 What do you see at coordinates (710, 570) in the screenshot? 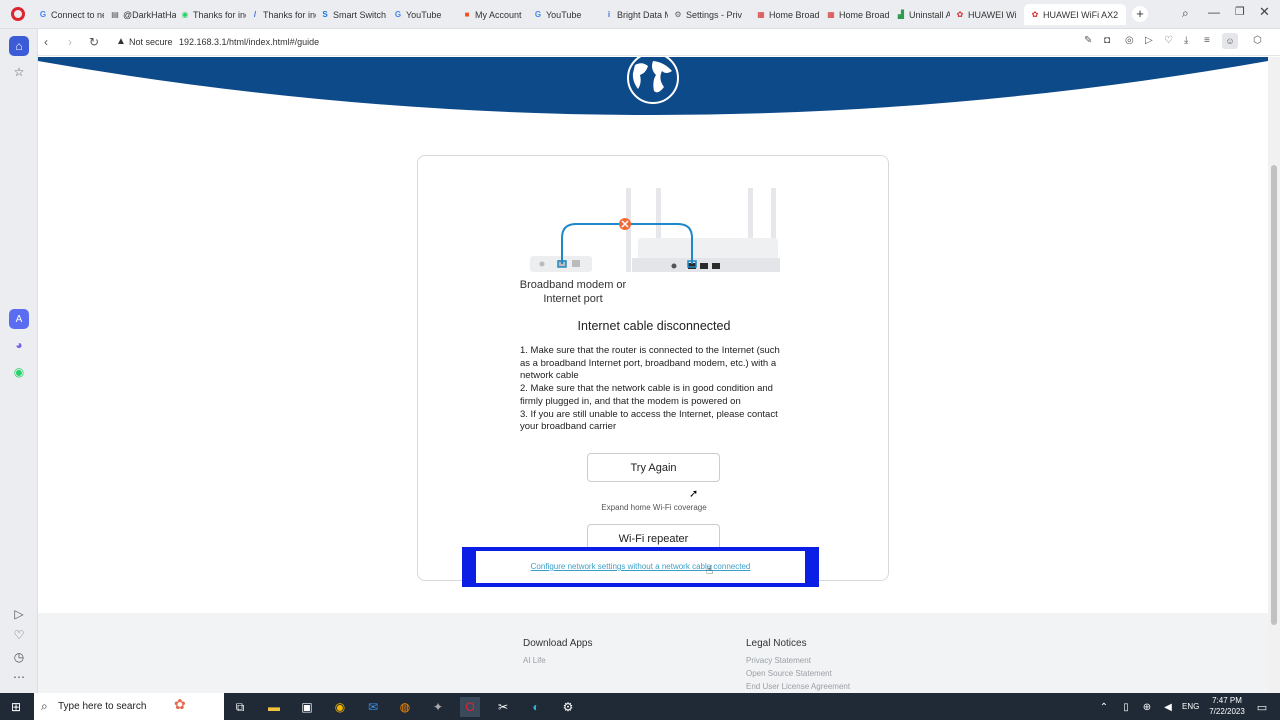
I see `cursor-icon: ☝` at bounding box center [710, 570].